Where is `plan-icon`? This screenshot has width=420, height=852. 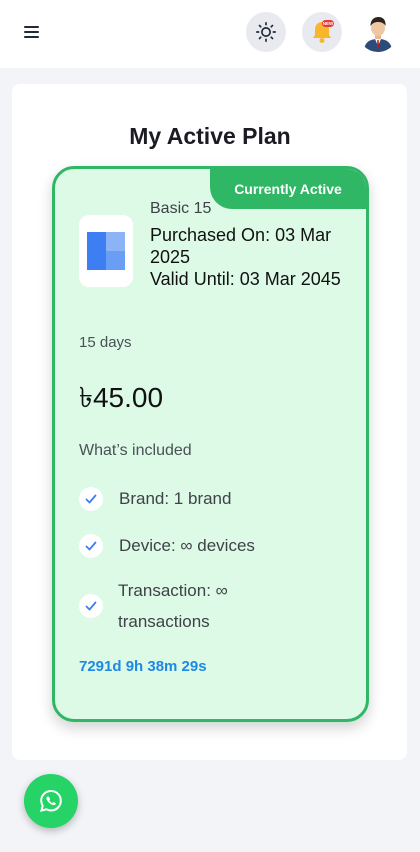 plan-icon is located at coordinates (106, 251).